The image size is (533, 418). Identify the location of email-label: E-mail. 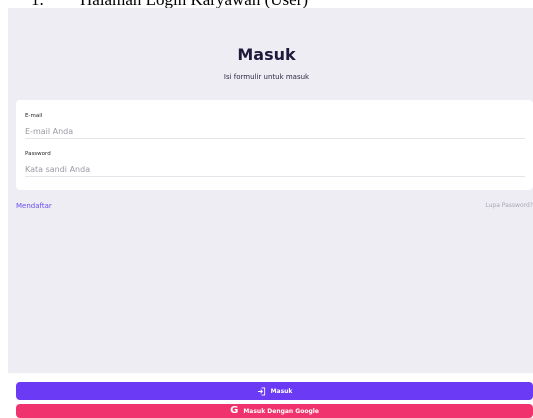
(34, 116).